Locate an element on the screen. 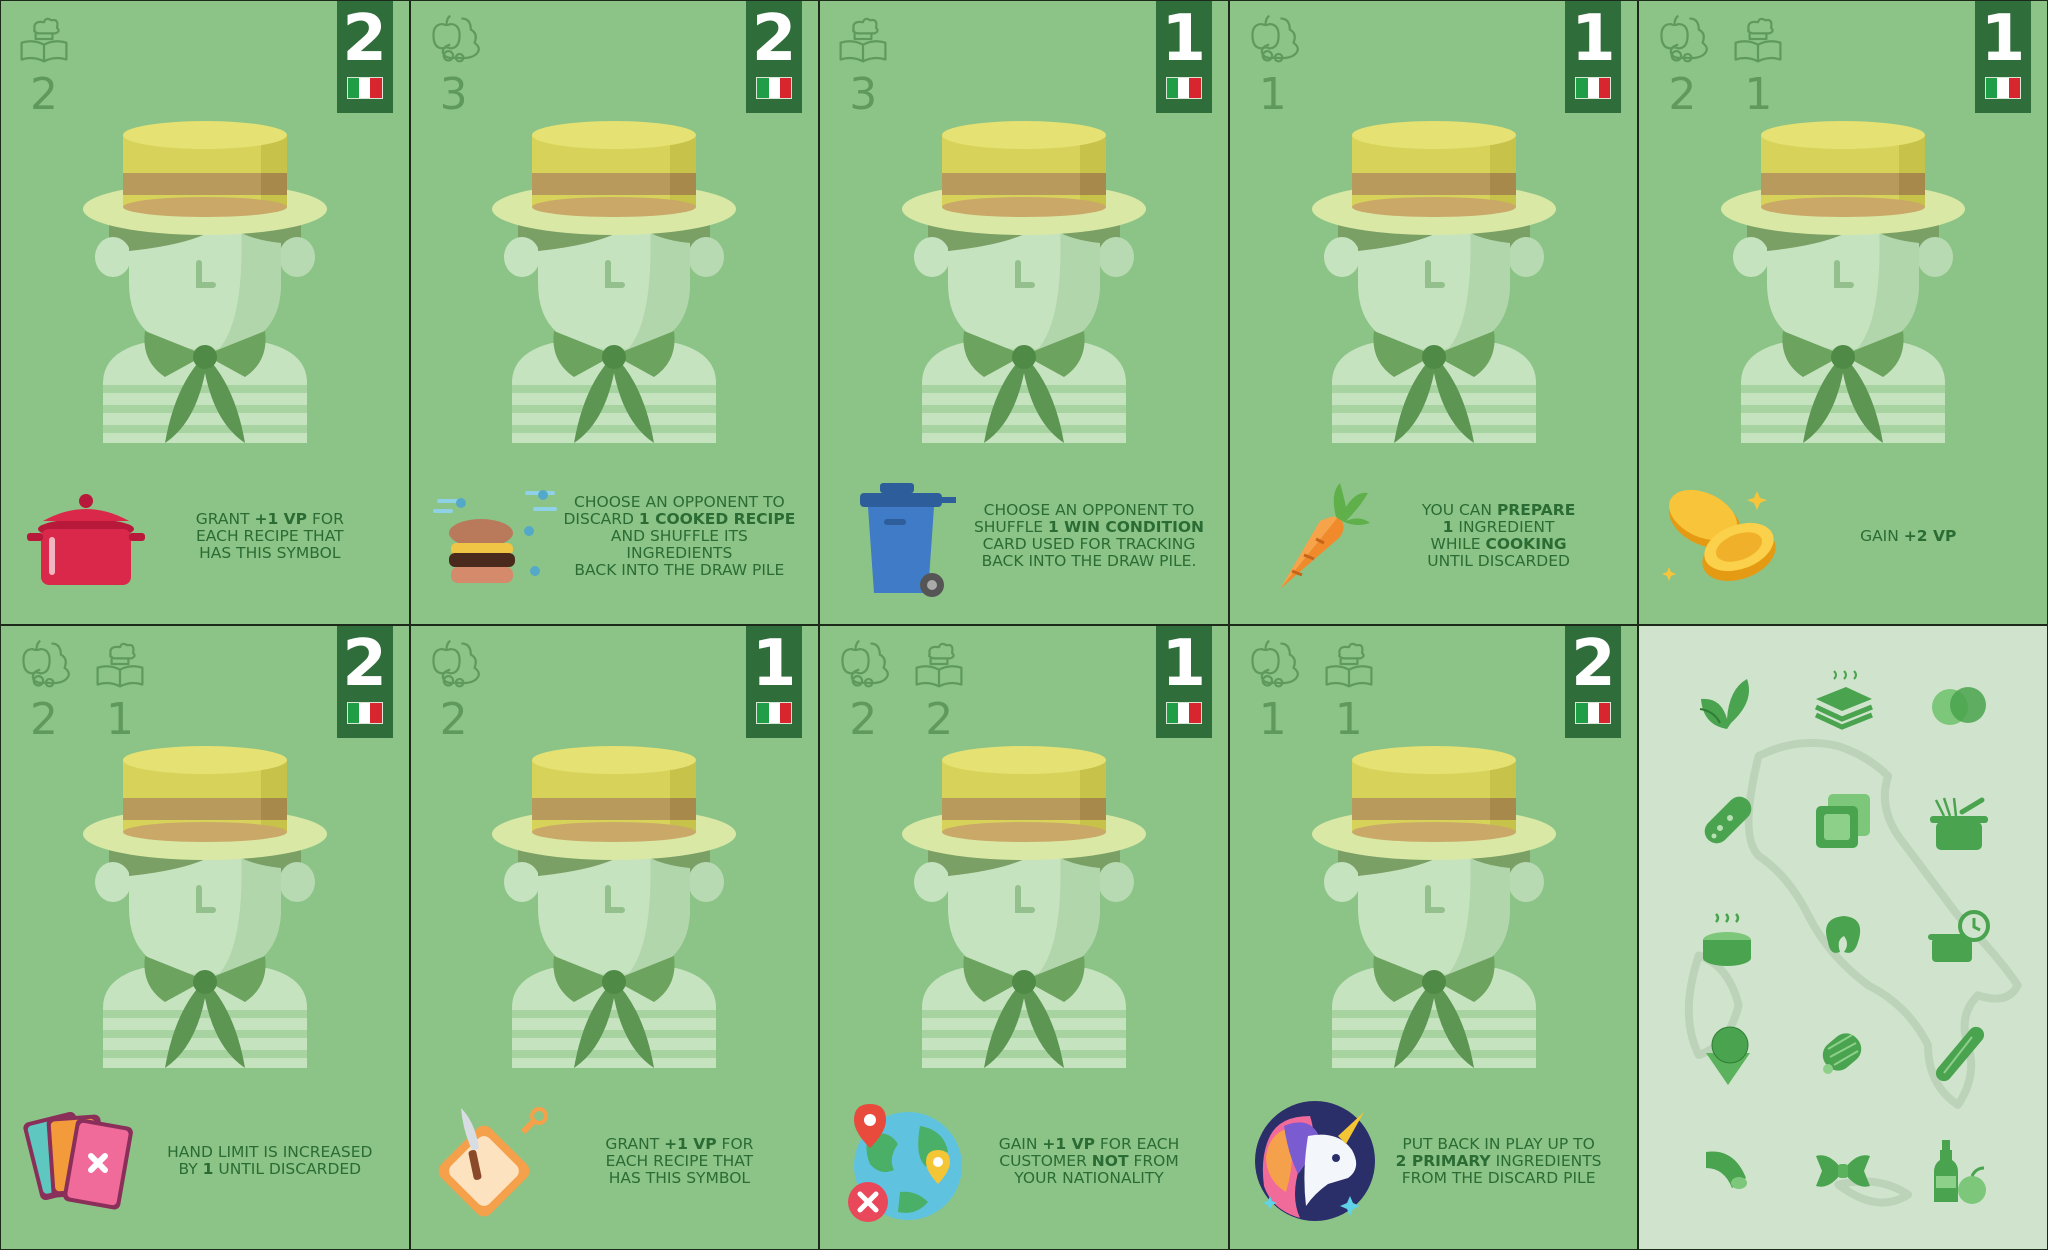 The width and height of the screenshot is (2048, 1250). chef-card: 2 11 GAIN +2 VP is located at coordinates (1843, 312).